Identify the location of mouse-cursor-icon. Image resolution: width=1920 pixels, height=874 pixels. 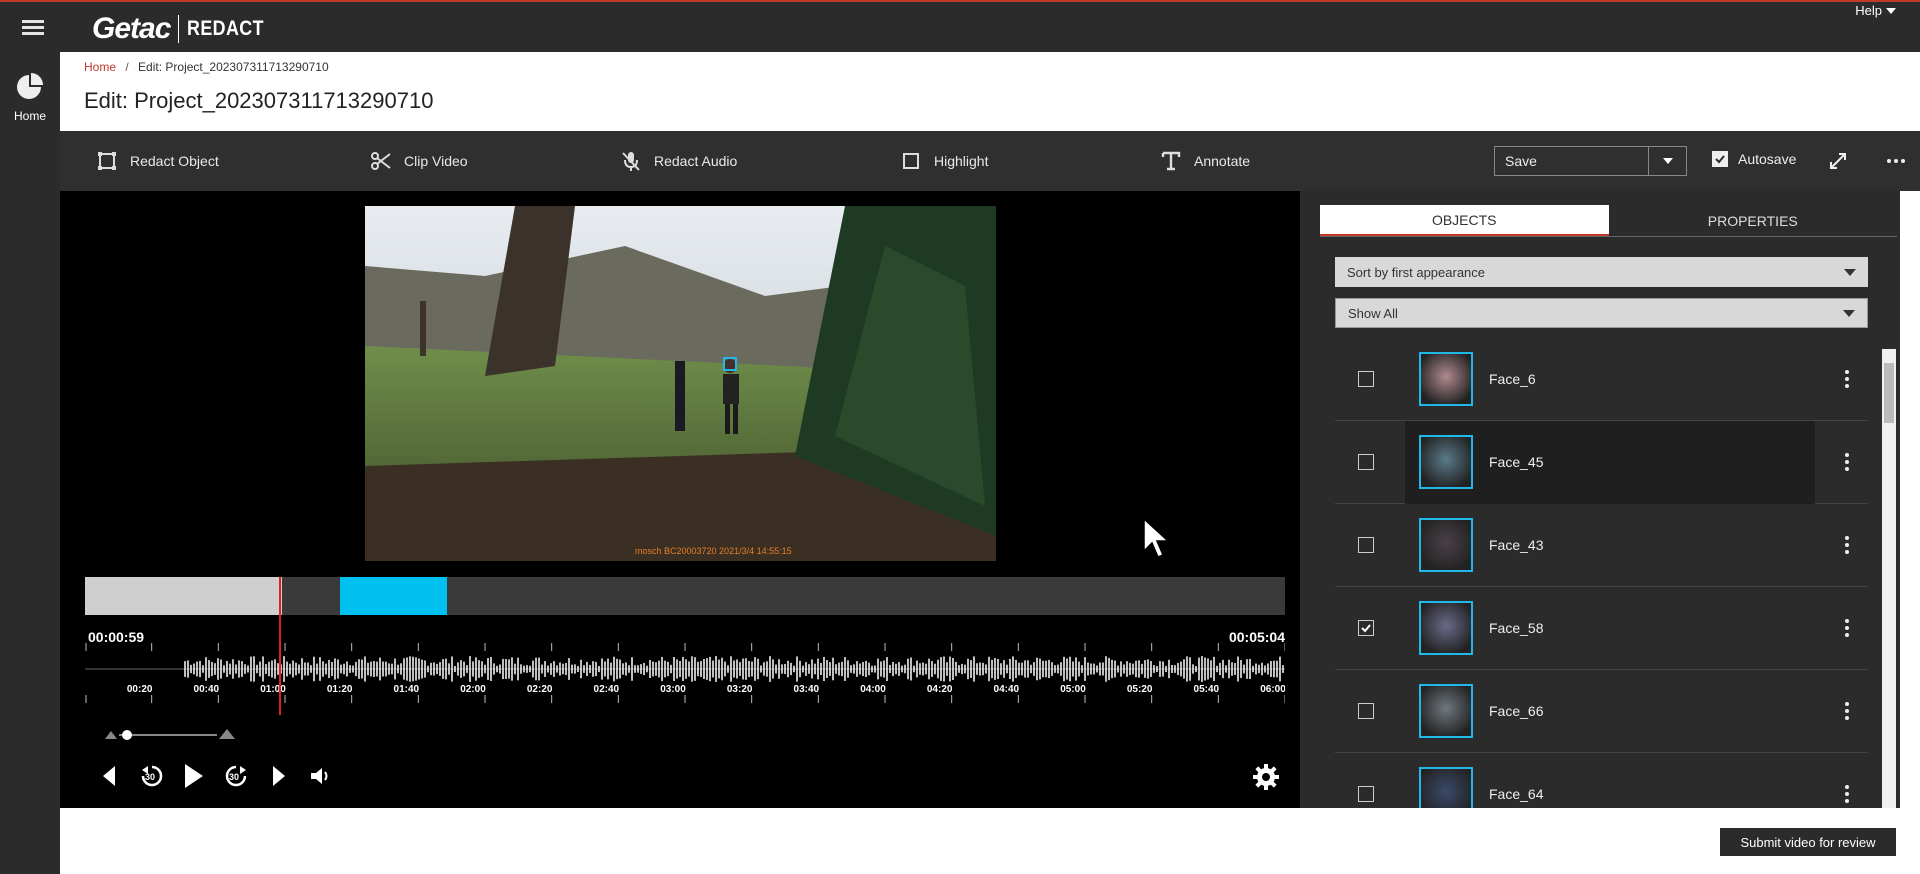
(1156, 537).